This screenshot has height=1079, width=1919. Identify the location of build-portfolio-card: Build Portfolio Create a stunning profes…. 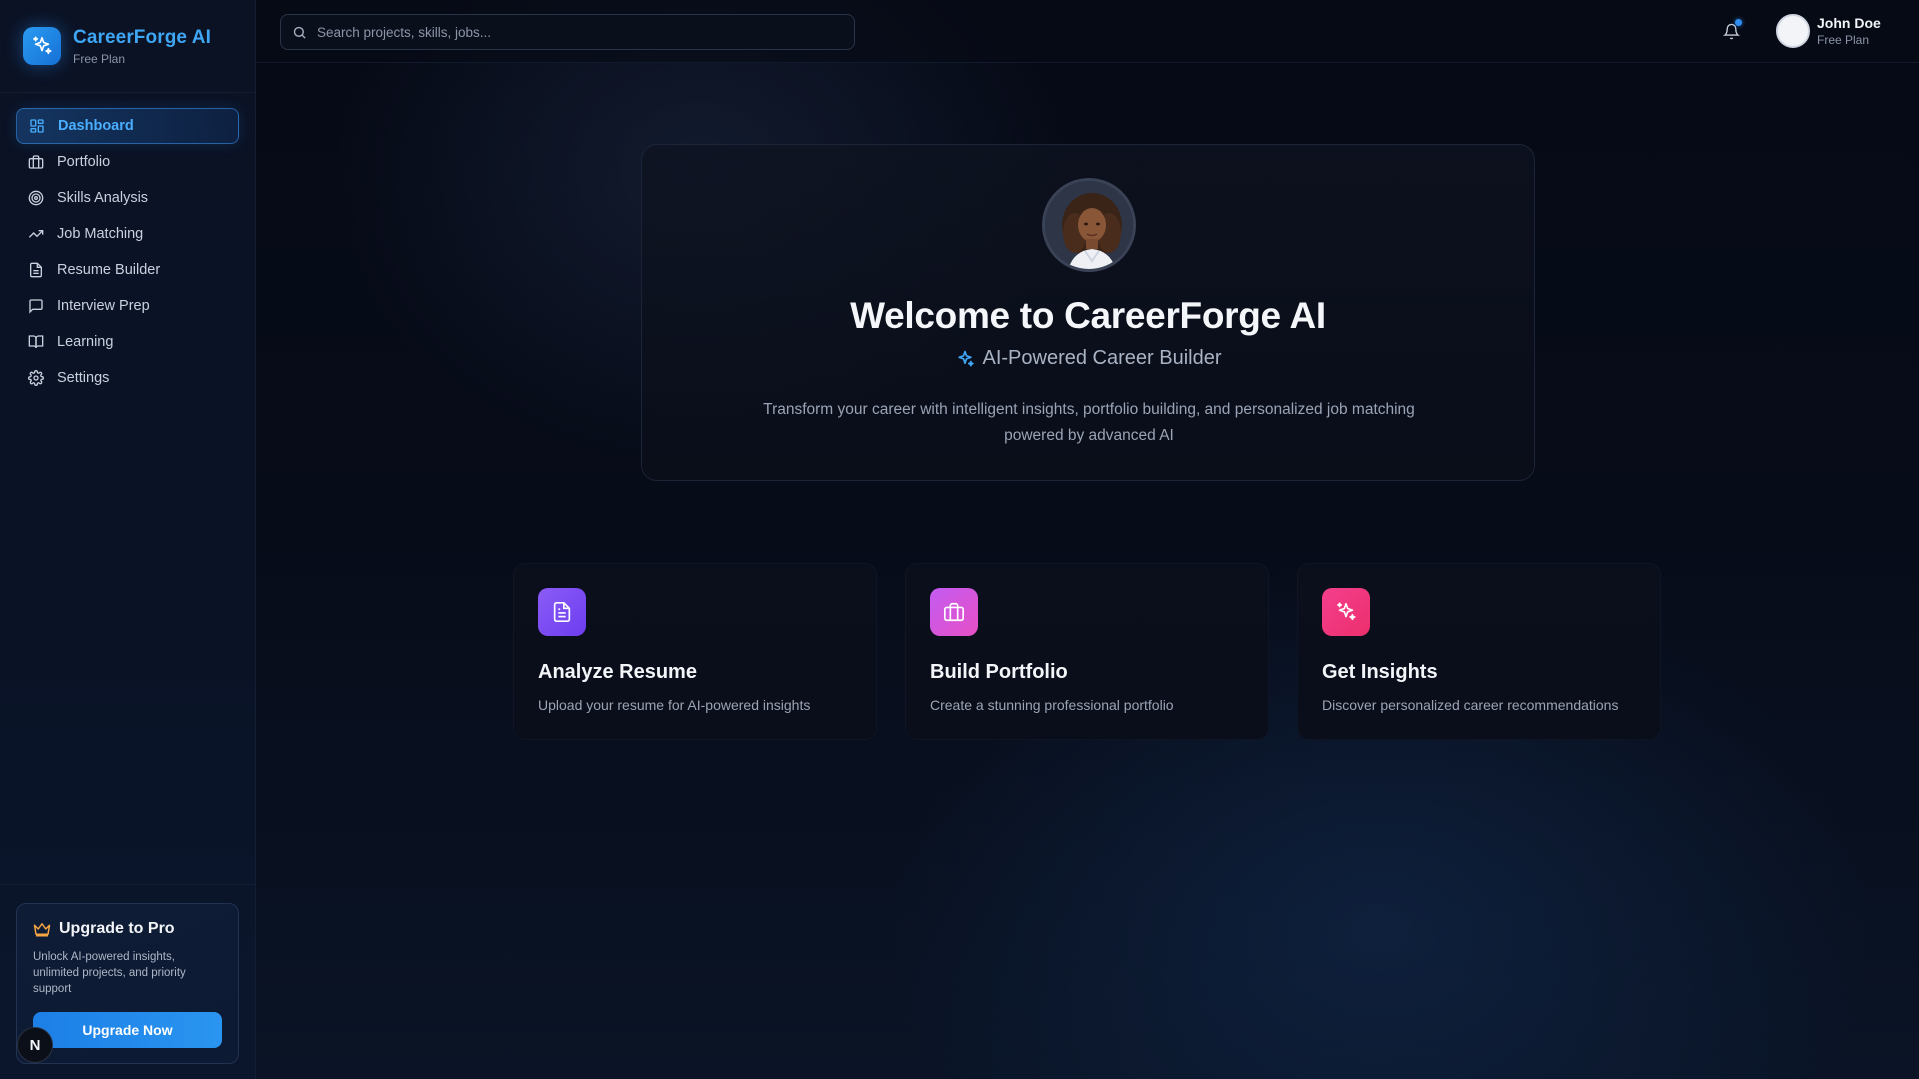
(1087, 651).